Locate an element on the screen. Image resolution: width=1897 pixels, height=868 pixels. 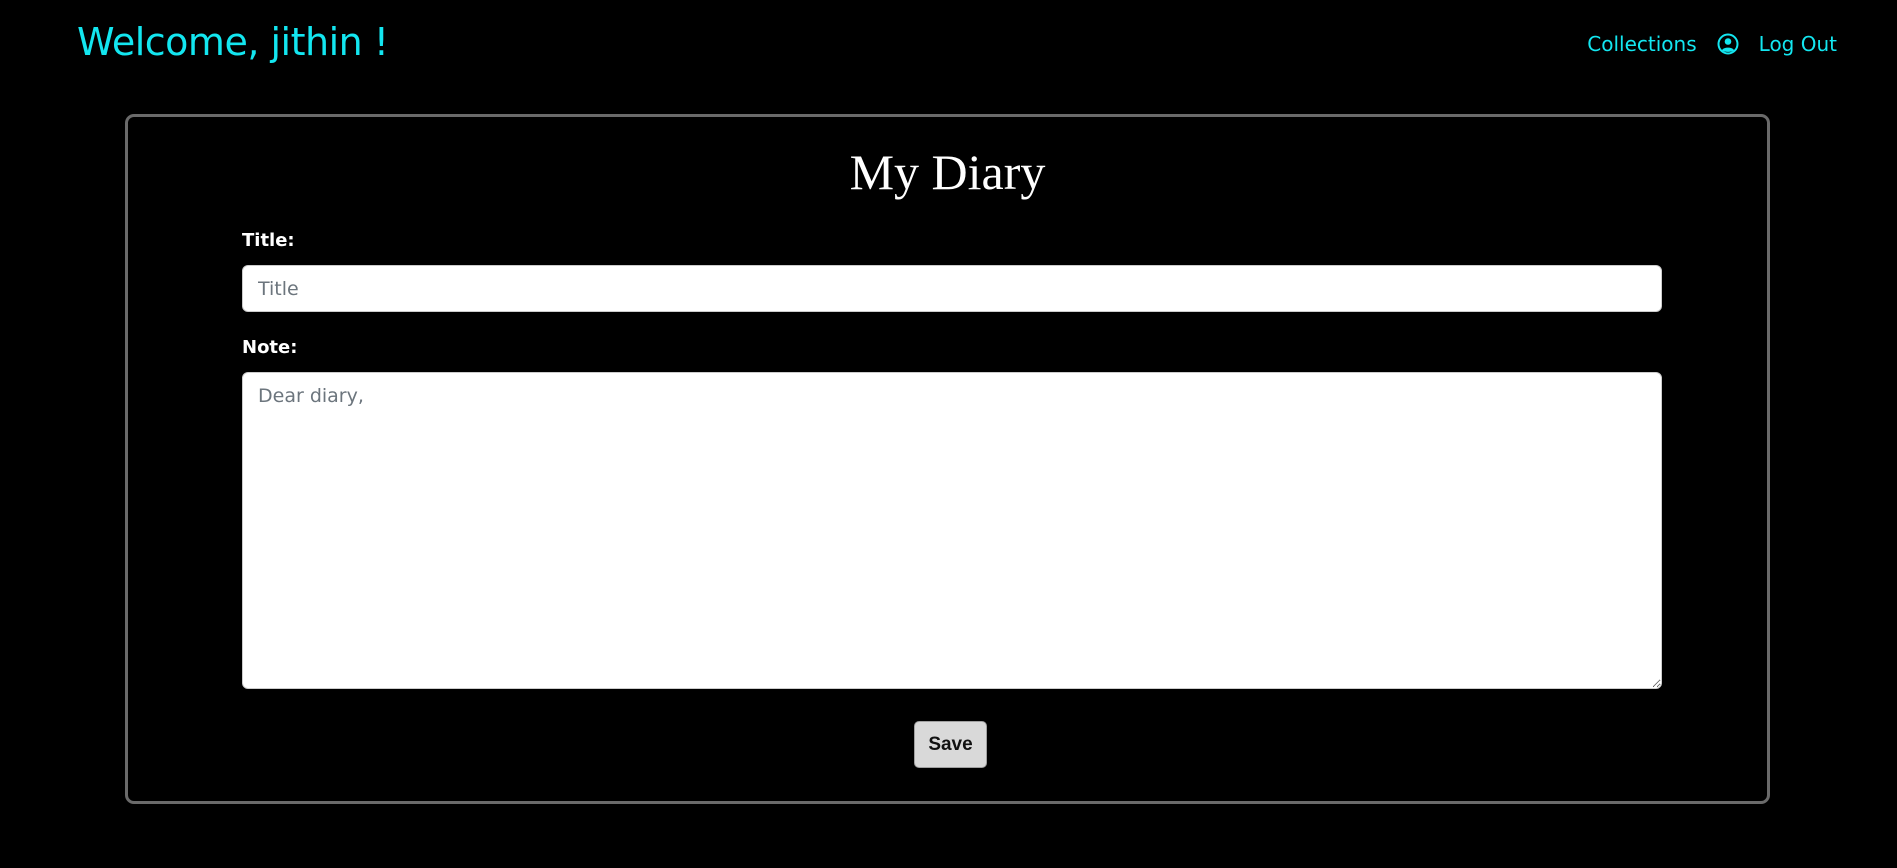
note-label: Note: is located at coordinates (270, 347).